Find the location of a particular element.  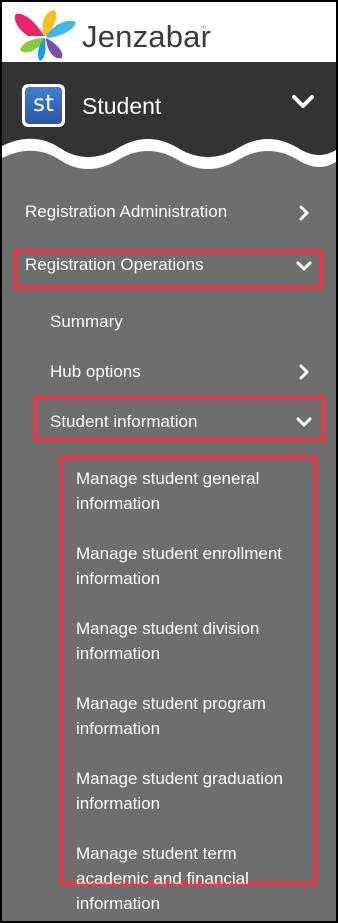

nav-manage-student-enrollment-information: Manage student enrollment information is located at coordinates (191, 566).